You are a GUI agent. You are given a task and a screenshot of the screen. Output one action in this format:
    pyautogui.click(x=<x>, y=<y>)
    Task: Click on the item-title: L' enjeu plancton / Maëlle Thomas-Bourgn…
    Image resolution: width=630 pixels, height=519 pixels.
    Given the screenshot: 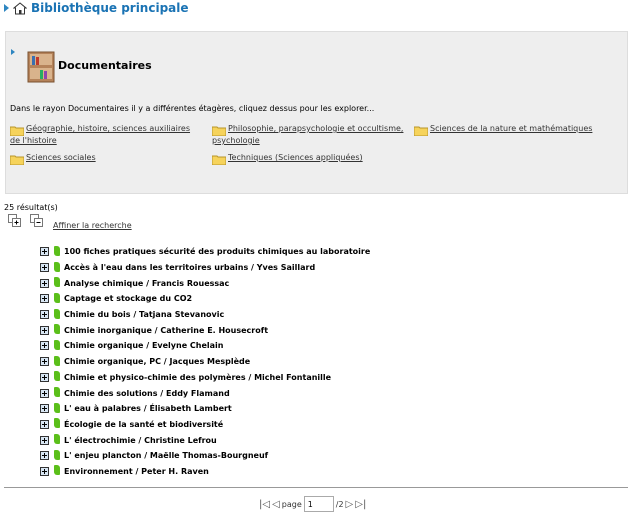 What is the action you would take?
    pyautogui.click(x=166, y=455)
    